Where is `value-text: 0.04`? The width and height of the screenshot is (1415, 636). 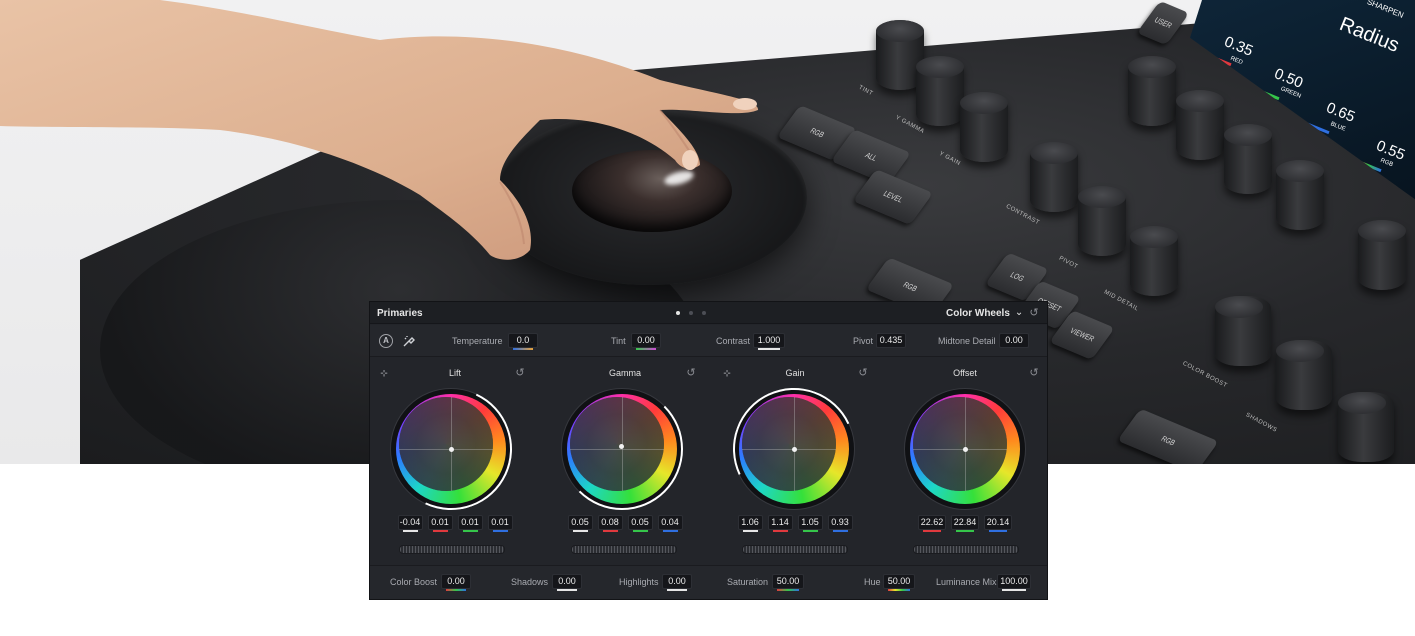 value-text: 0.04 is located at coordinates (670, 522).